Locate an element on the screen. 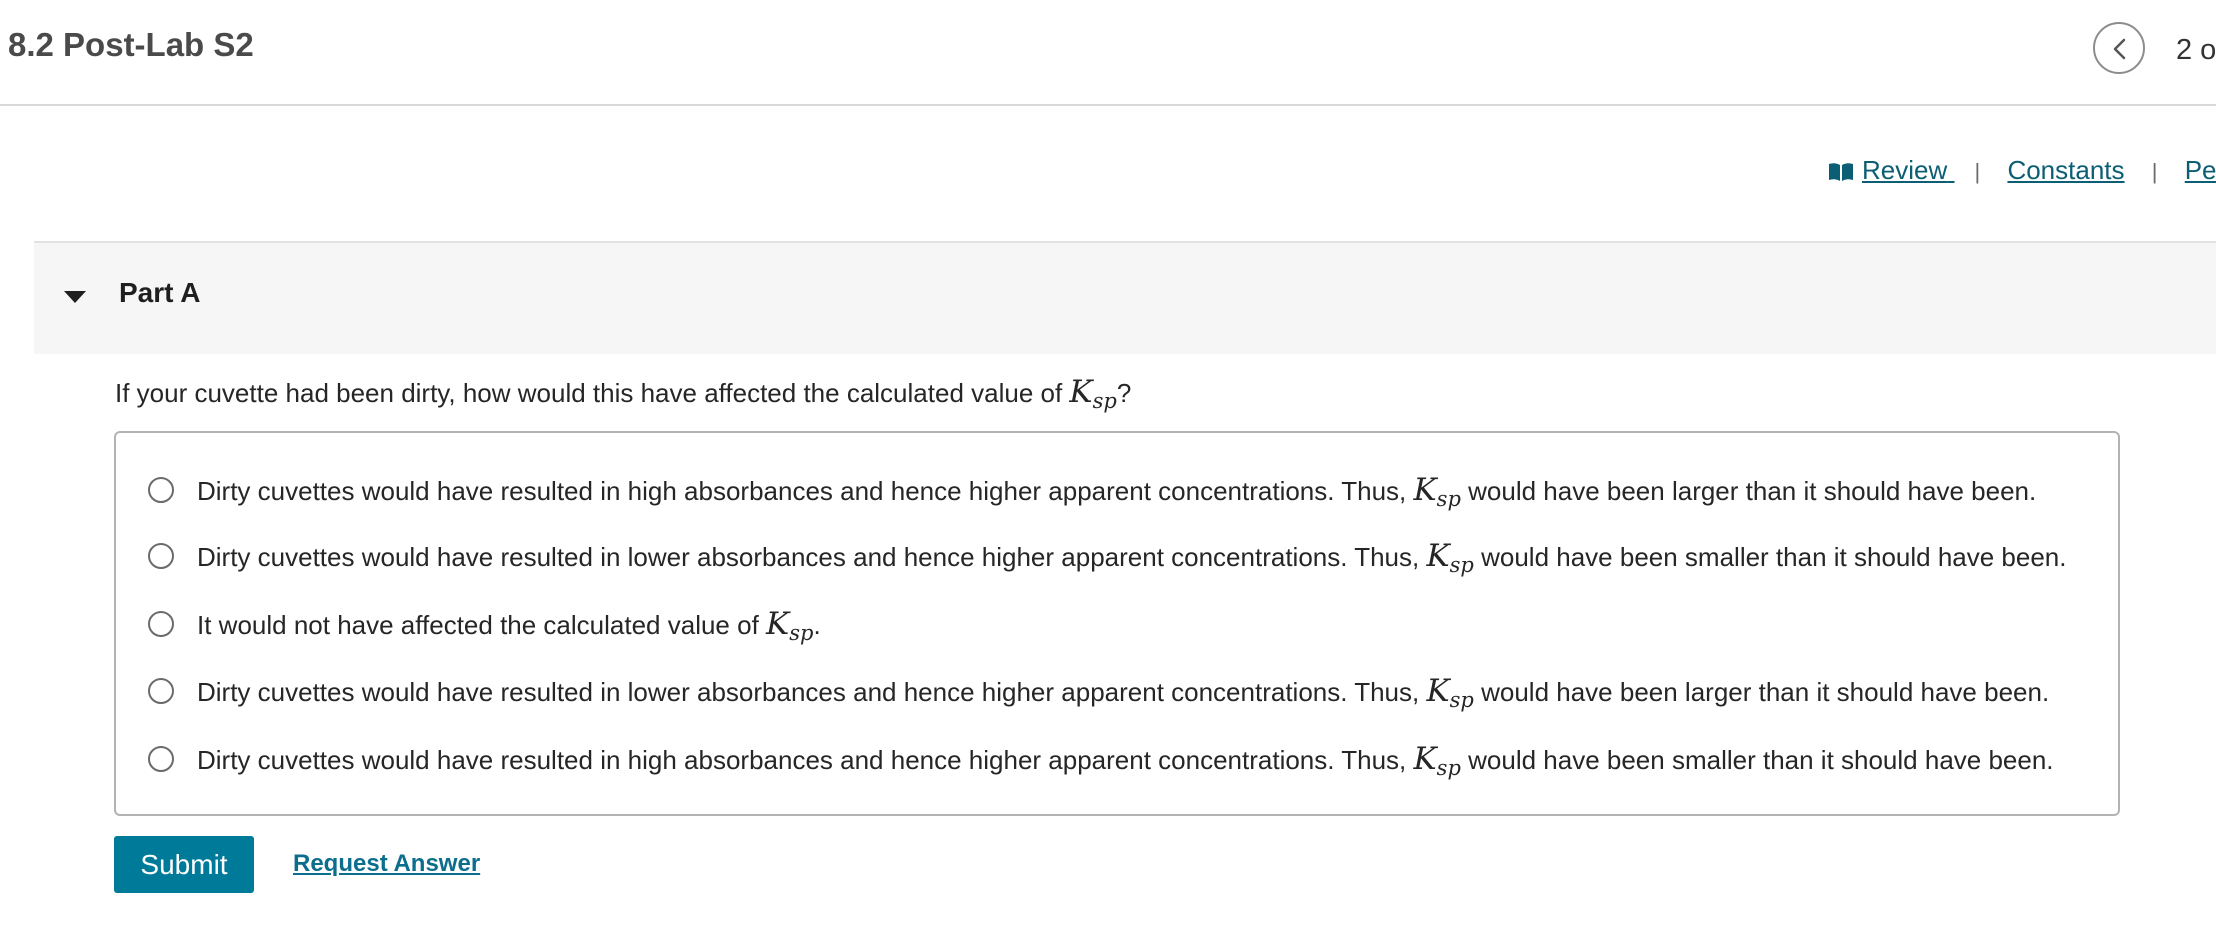 The height and width of the screenshot is (938, 2216). resource-links: Review | Constants | Peri is located at coordinates (2022, 170).